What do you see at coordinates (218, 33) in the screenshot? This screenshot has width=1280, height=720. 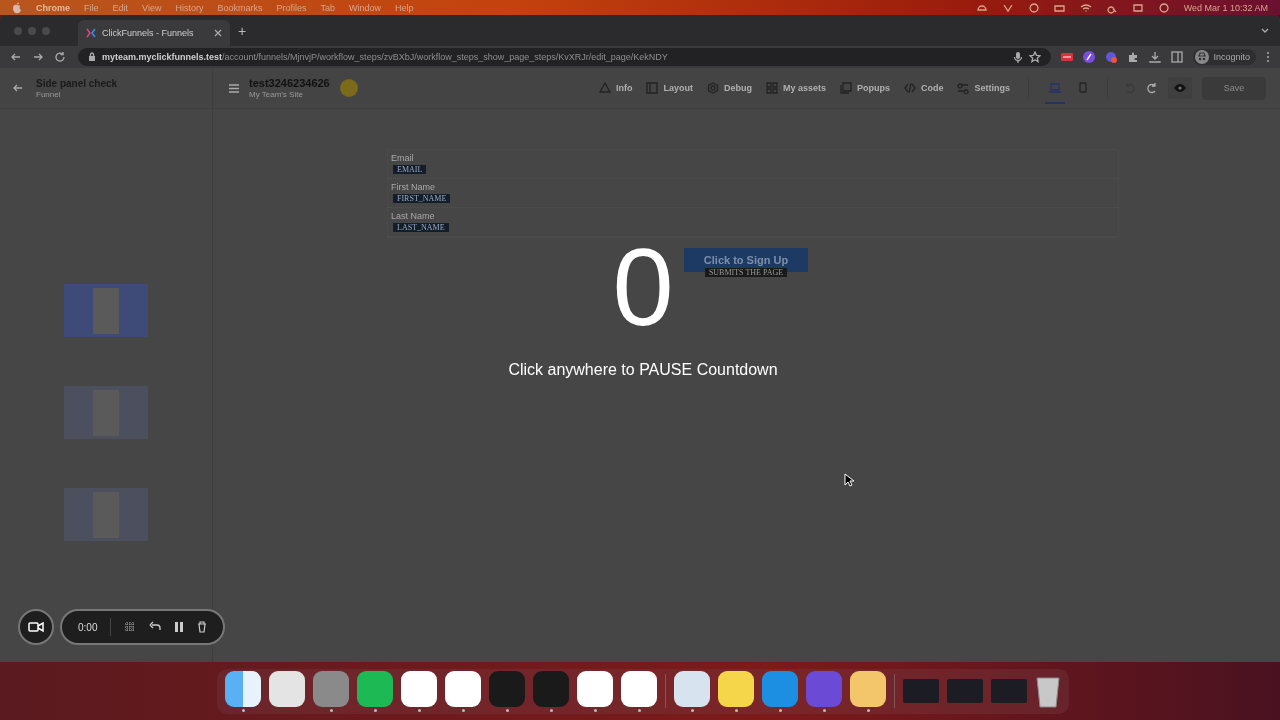 I see `close-icon` at bounding box center [218, 33].